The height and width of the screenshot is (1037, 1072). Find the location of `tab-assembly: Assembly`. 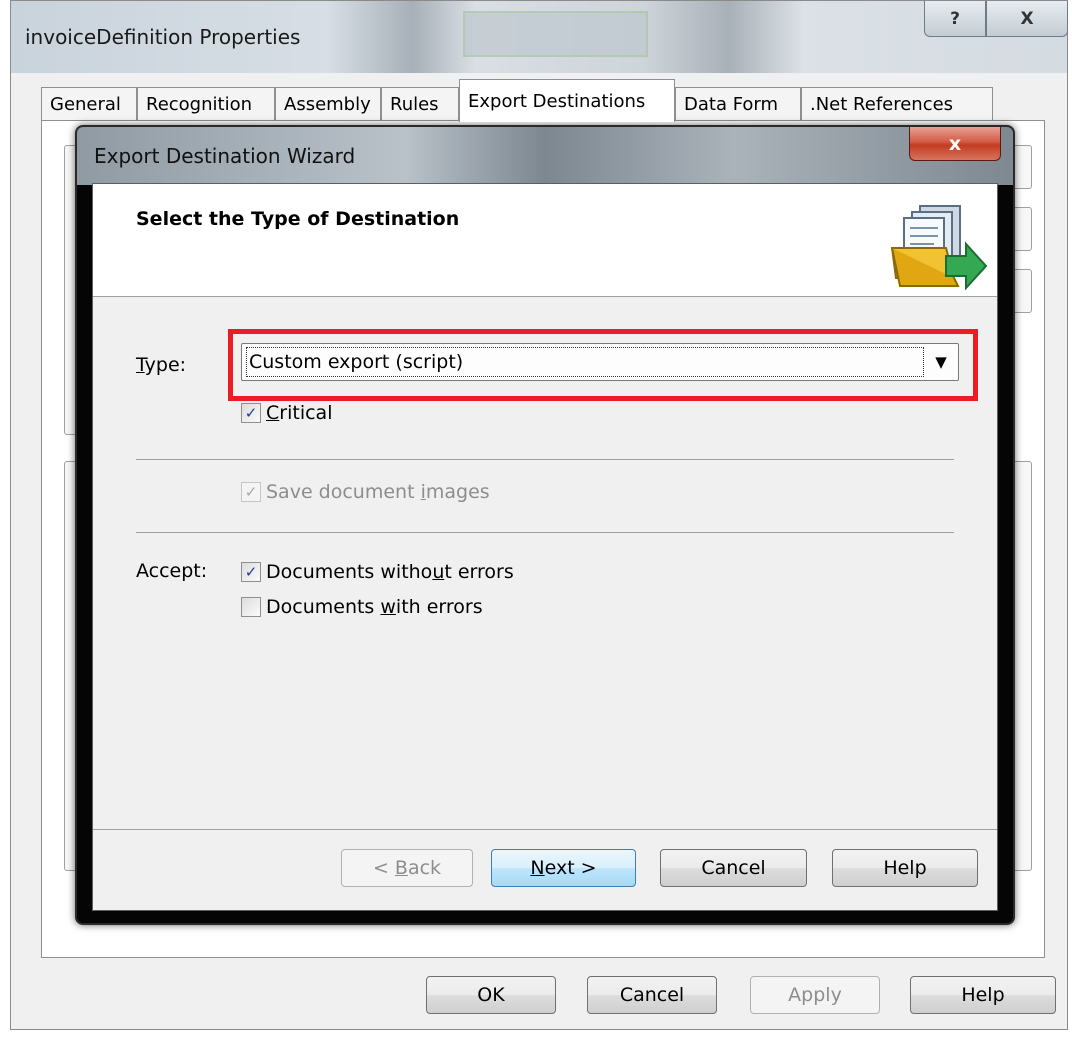

tab-assembly: Assembly is located at coordinates (328, 104).